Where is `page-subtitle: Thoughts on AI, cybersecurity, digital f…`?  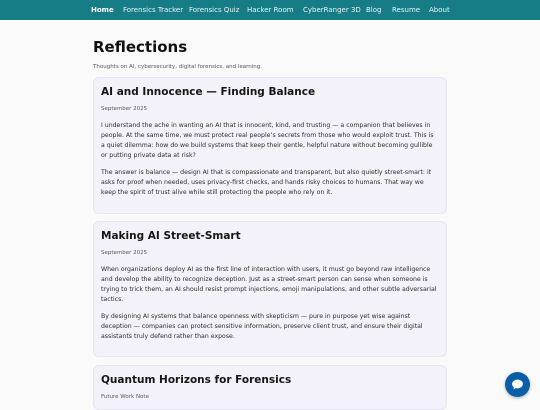 page-subtitle: Thoughts on AI, cybersecurity, digital f… is located at coordinates (178, 67).